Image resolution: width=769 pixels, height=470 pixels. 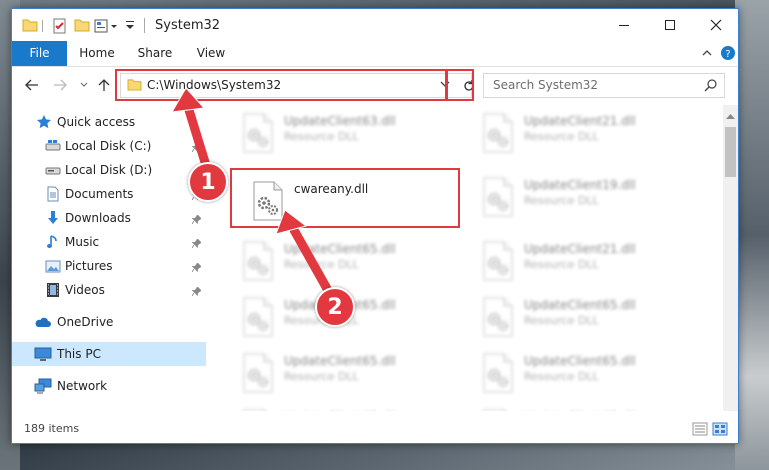 I want to click on search-box: Search System32, so click(x=604, y=85).